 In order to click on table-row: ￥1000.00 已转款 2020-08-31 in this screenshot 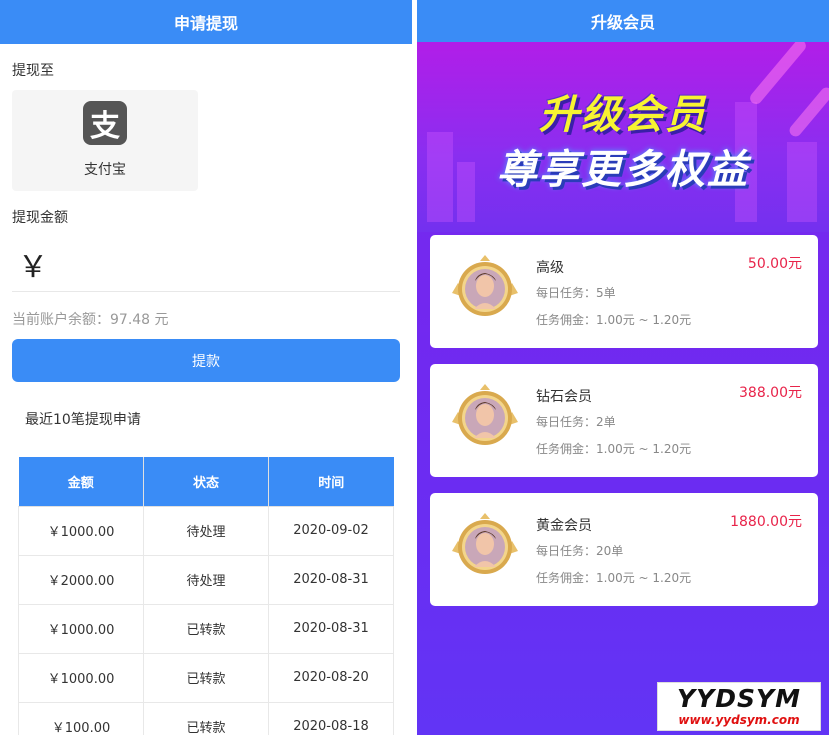, I will do `click(206, 628)`.